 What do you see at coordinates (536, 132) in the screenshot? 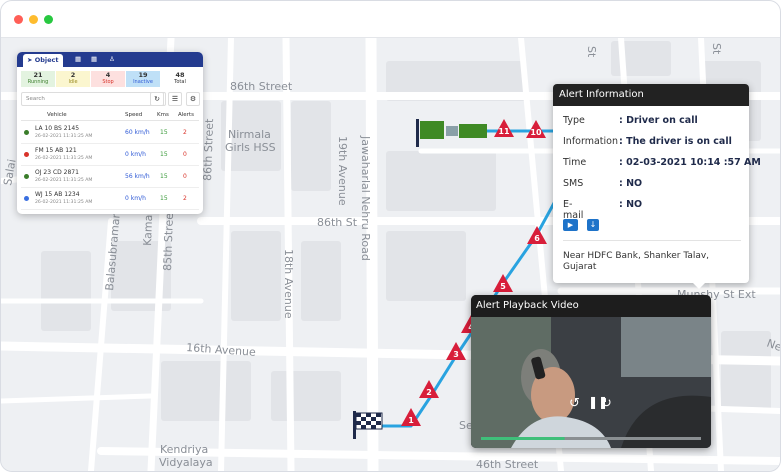
I see `marker-label: 10` at bounding box center [536, 132].